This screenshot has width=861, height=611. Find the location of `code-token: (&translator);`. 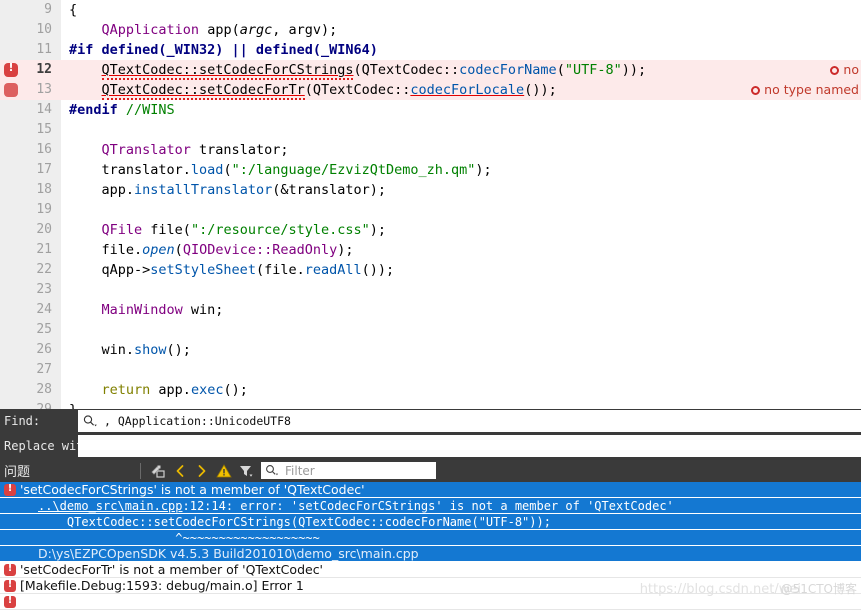

code-token: (&translator); is located at coordinates (329, 190).